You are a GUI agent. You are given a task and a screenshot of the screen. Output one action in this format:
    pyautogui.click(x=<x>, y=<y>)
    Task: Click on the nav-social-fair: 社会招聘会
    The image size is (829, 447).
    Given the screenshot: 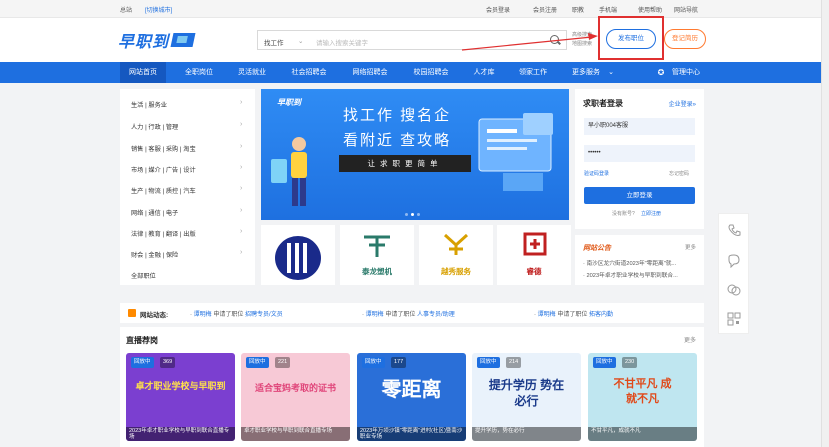 What is the action you would take?
    pyautogui.click(x=309, y=72)
    